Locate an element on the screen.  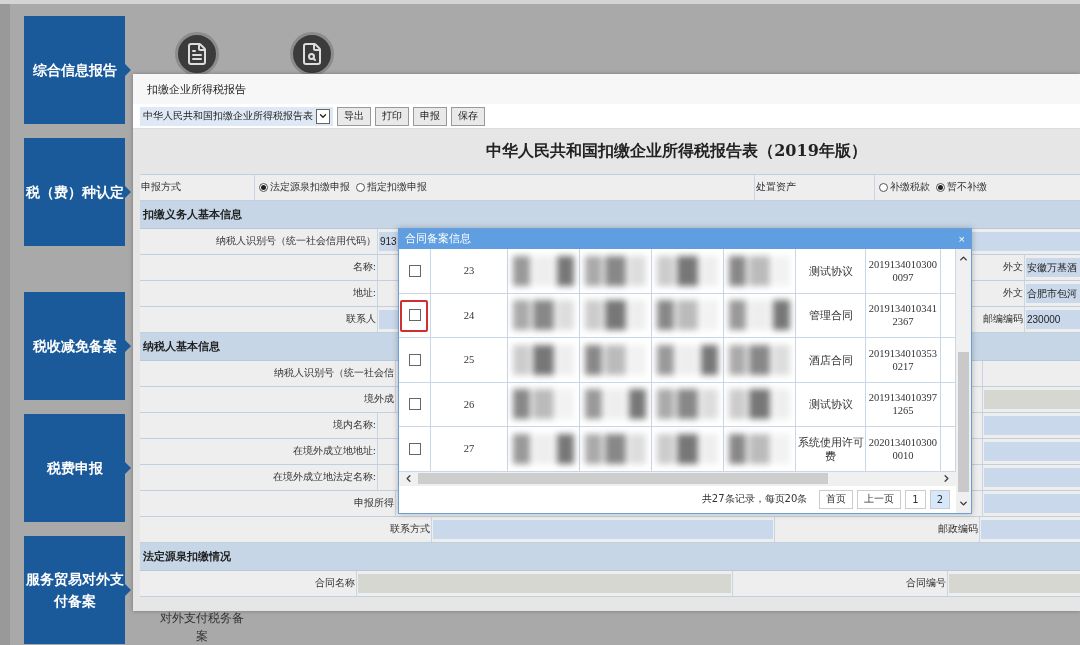
section-title: 法定源泉扣缴情况 is located at coordinates (187, 556).